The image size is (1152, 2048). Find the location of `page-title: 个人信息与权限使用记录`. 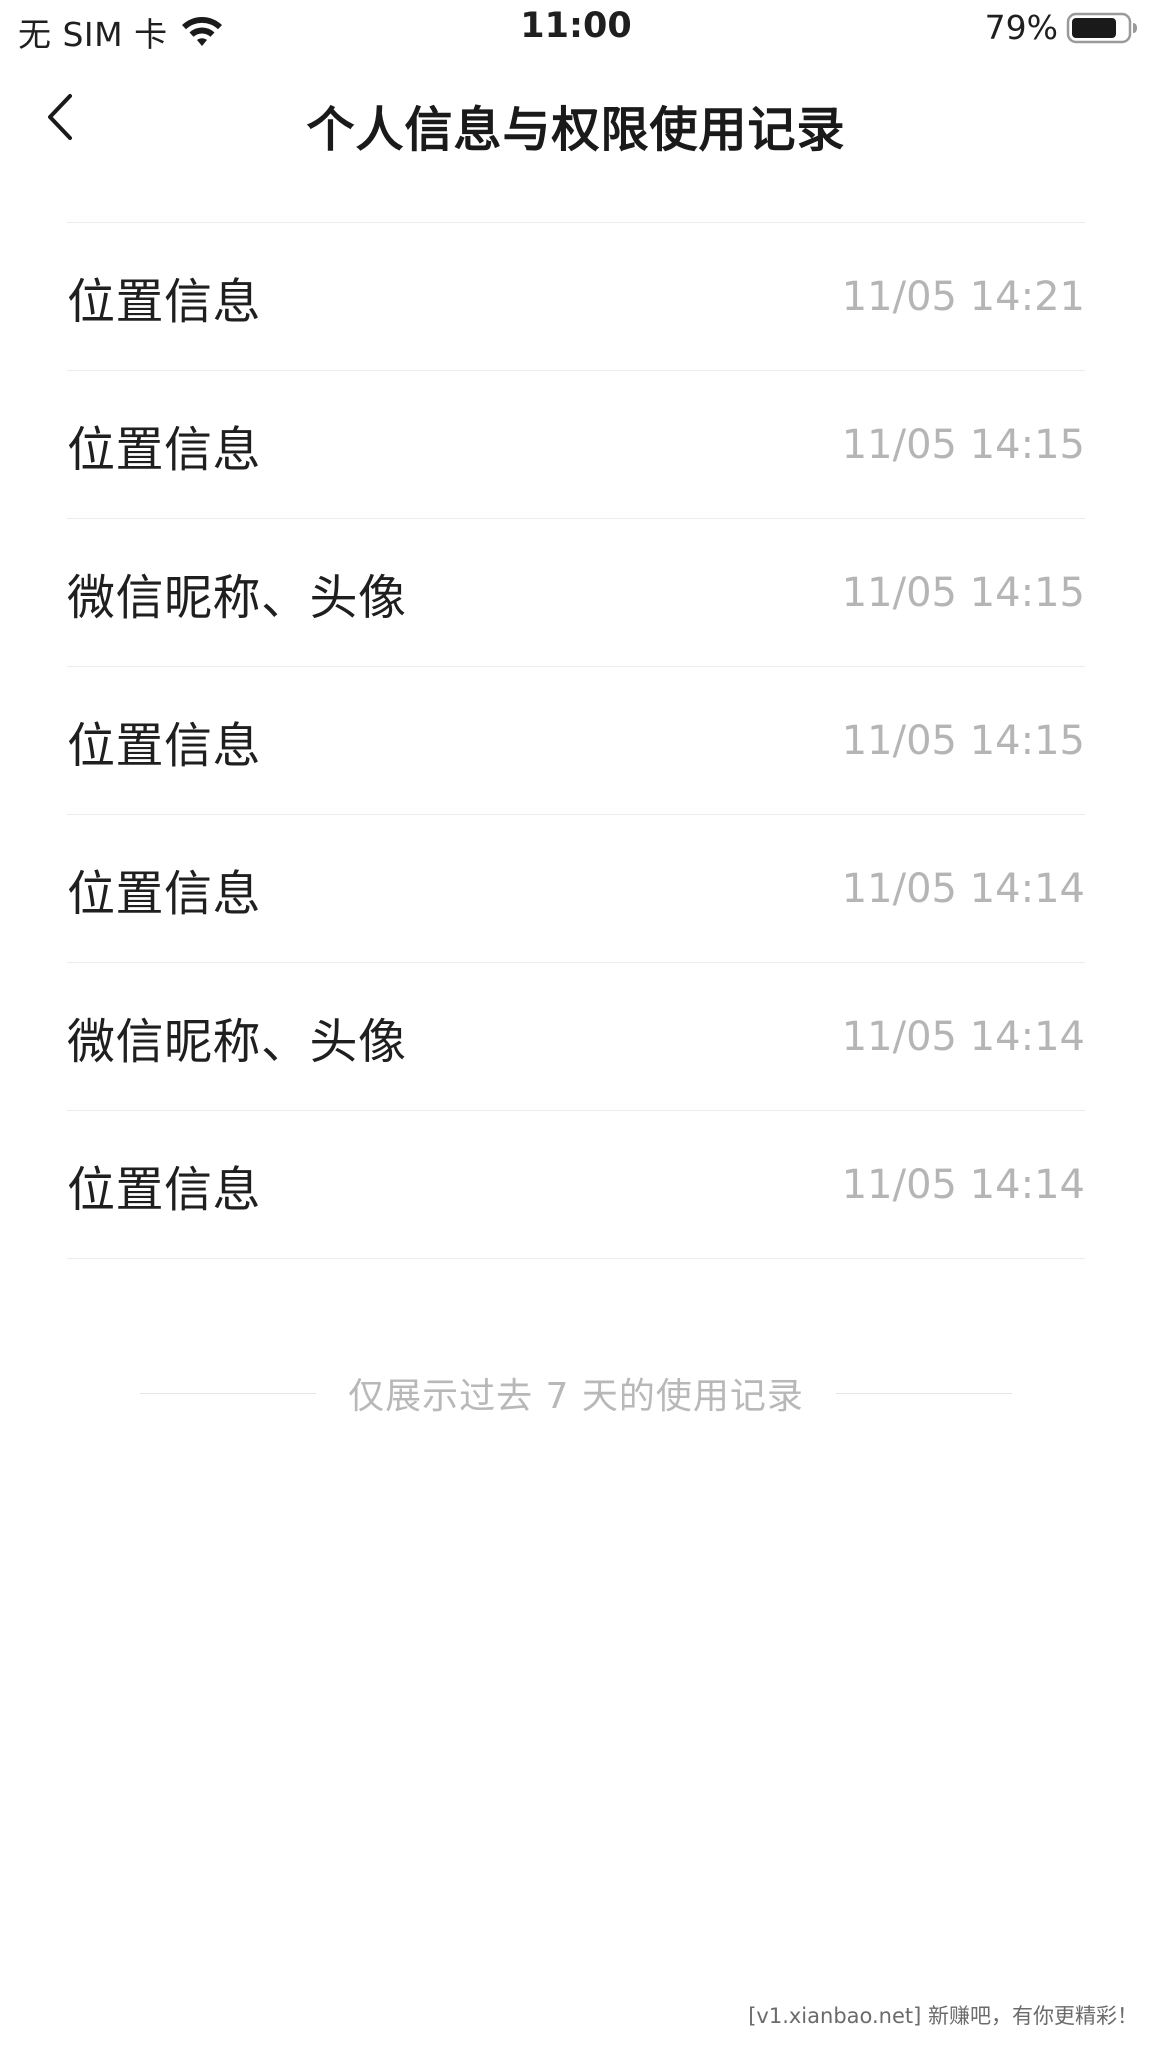

page-title: 个人信息与权限使用记录 is located at coordinates (576, 130).